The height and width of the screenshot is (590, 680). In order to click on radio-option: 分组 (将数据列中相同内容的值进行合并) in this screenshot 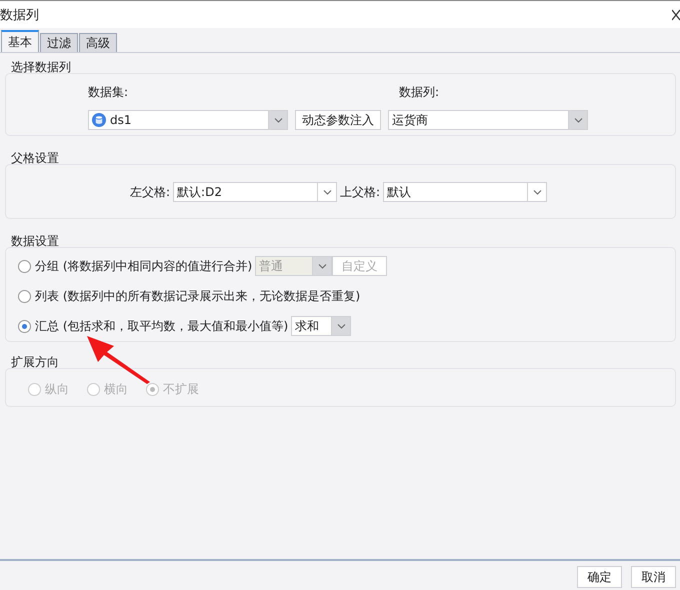, I will do `click(135, 266)`.